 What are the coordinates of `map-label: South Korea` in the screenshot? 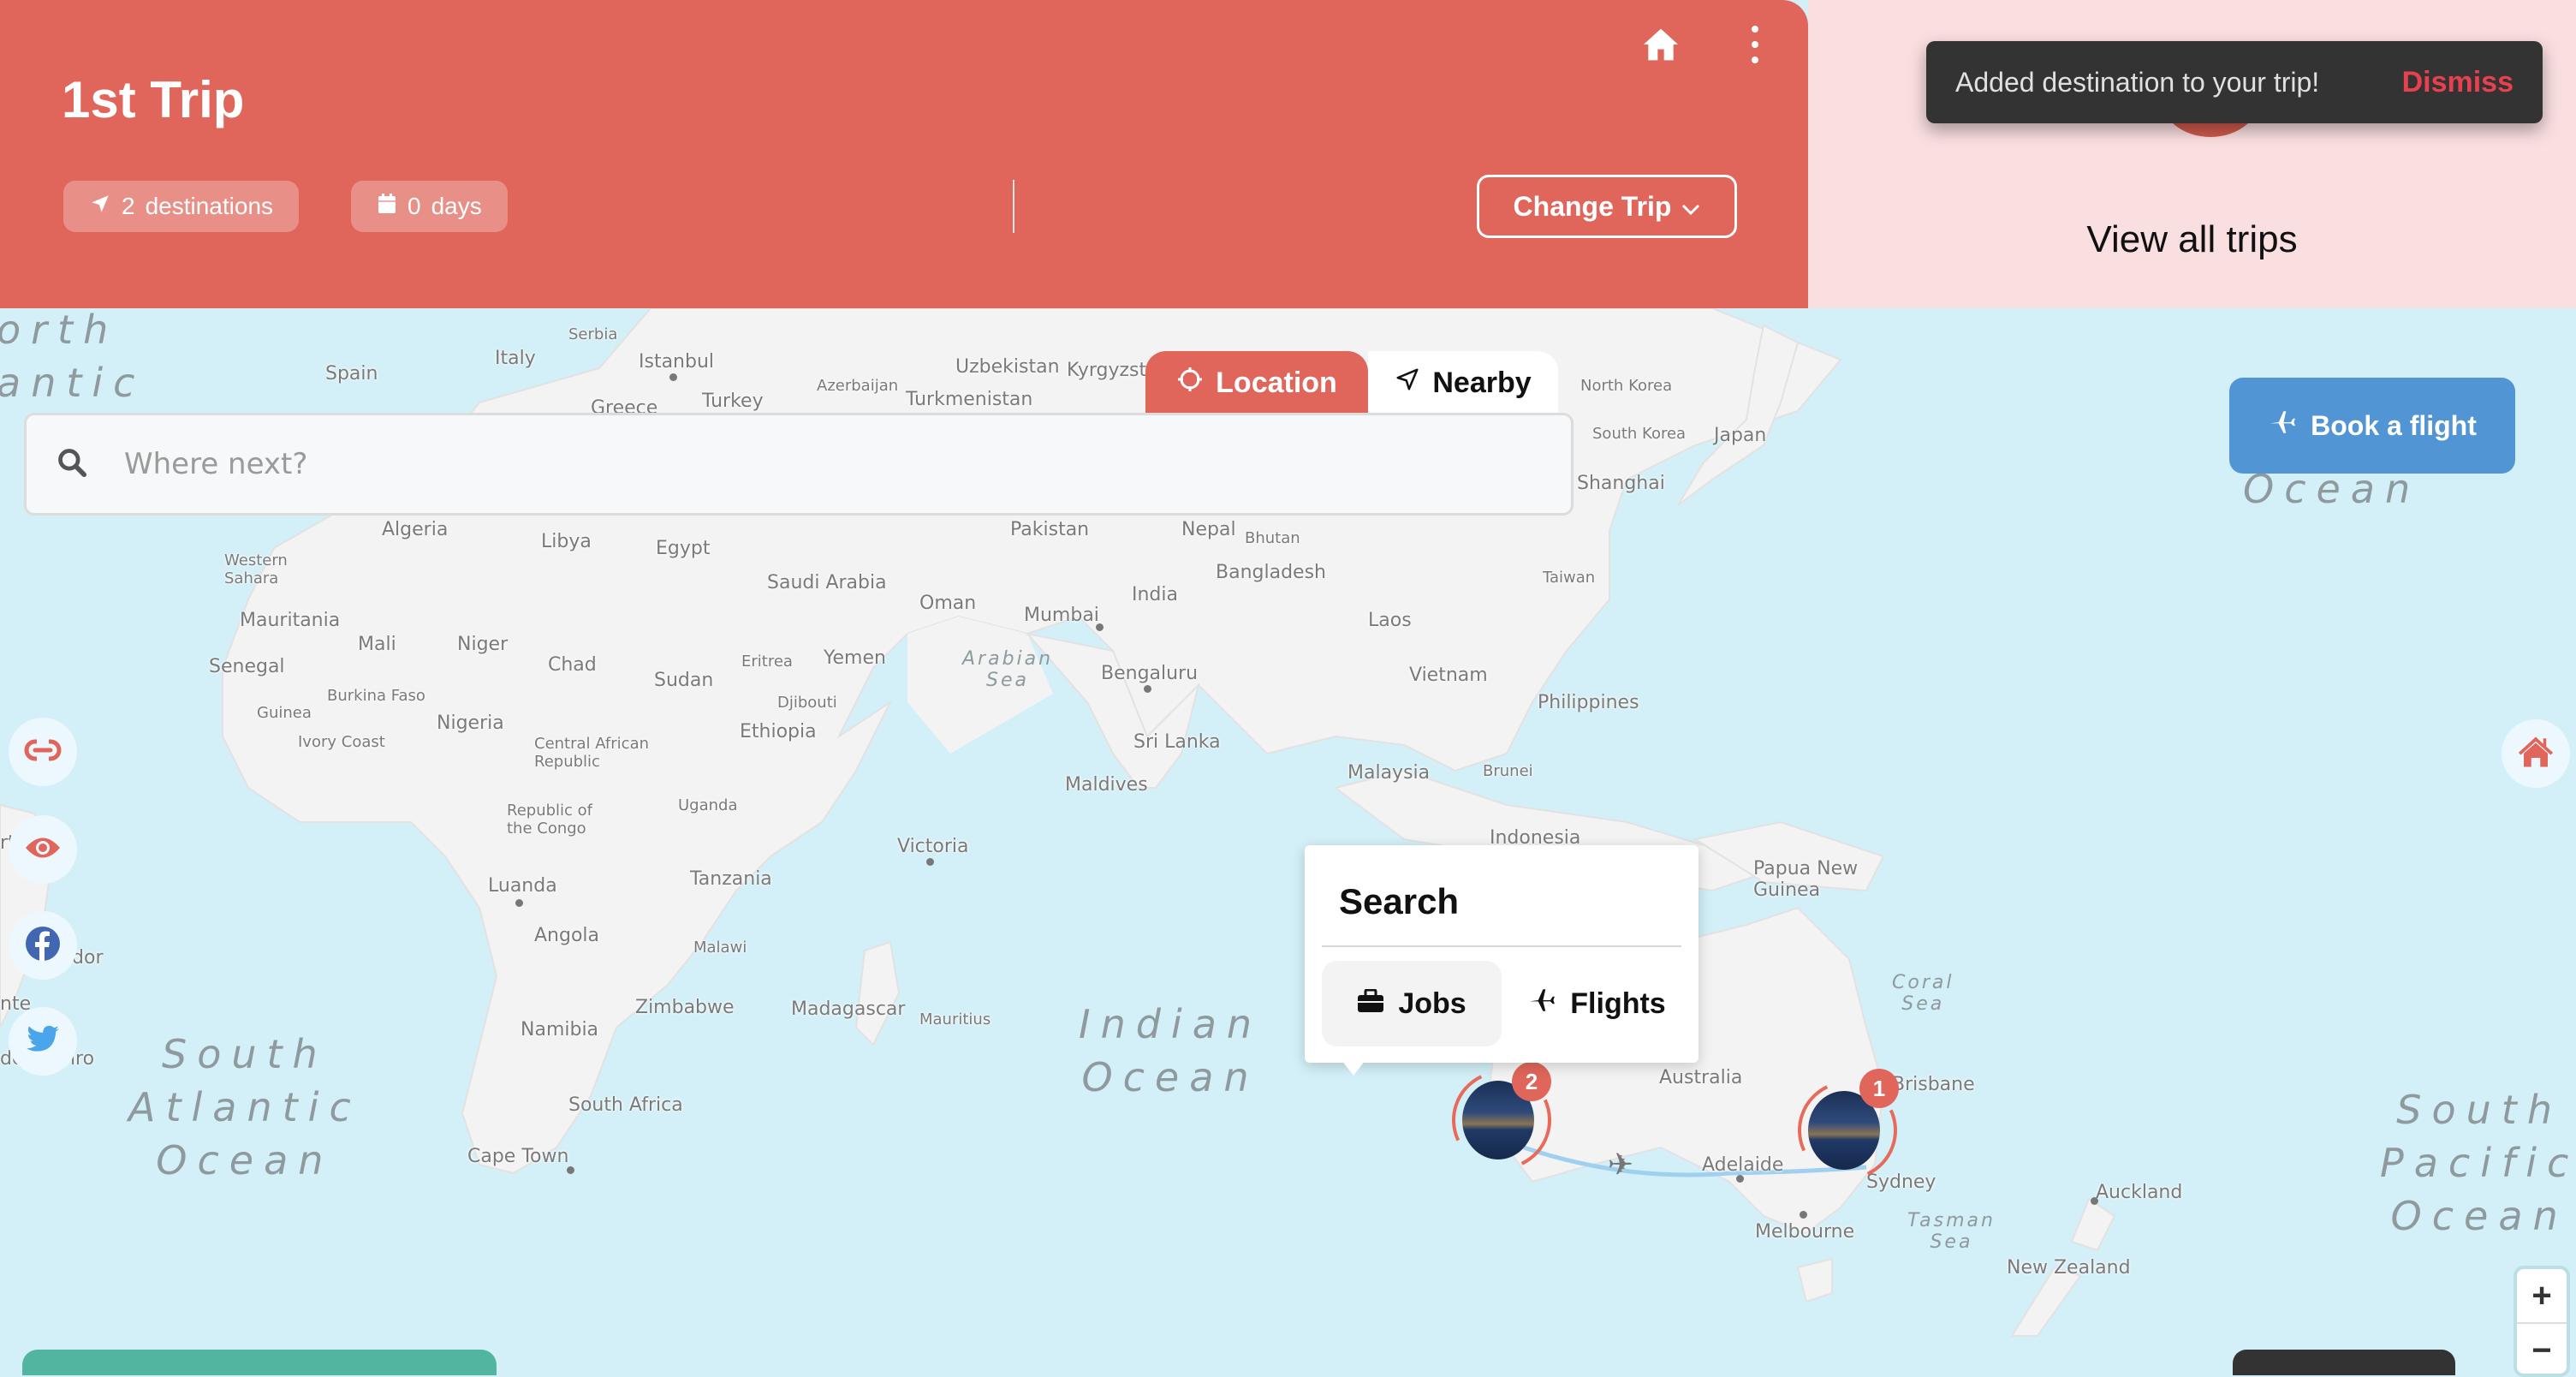 It's located at (1639, 434).